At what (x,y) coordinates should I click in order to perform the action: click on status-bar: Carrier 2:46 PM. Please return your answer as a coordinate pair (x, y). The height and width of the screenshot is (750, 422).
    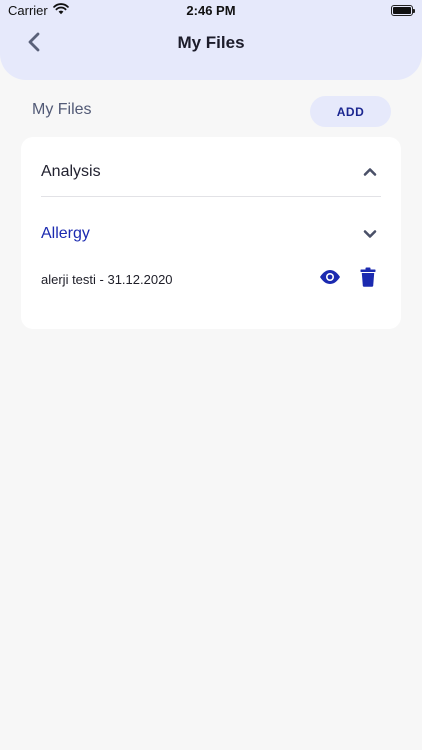
    Looking at the image, I should click on (211, 11).